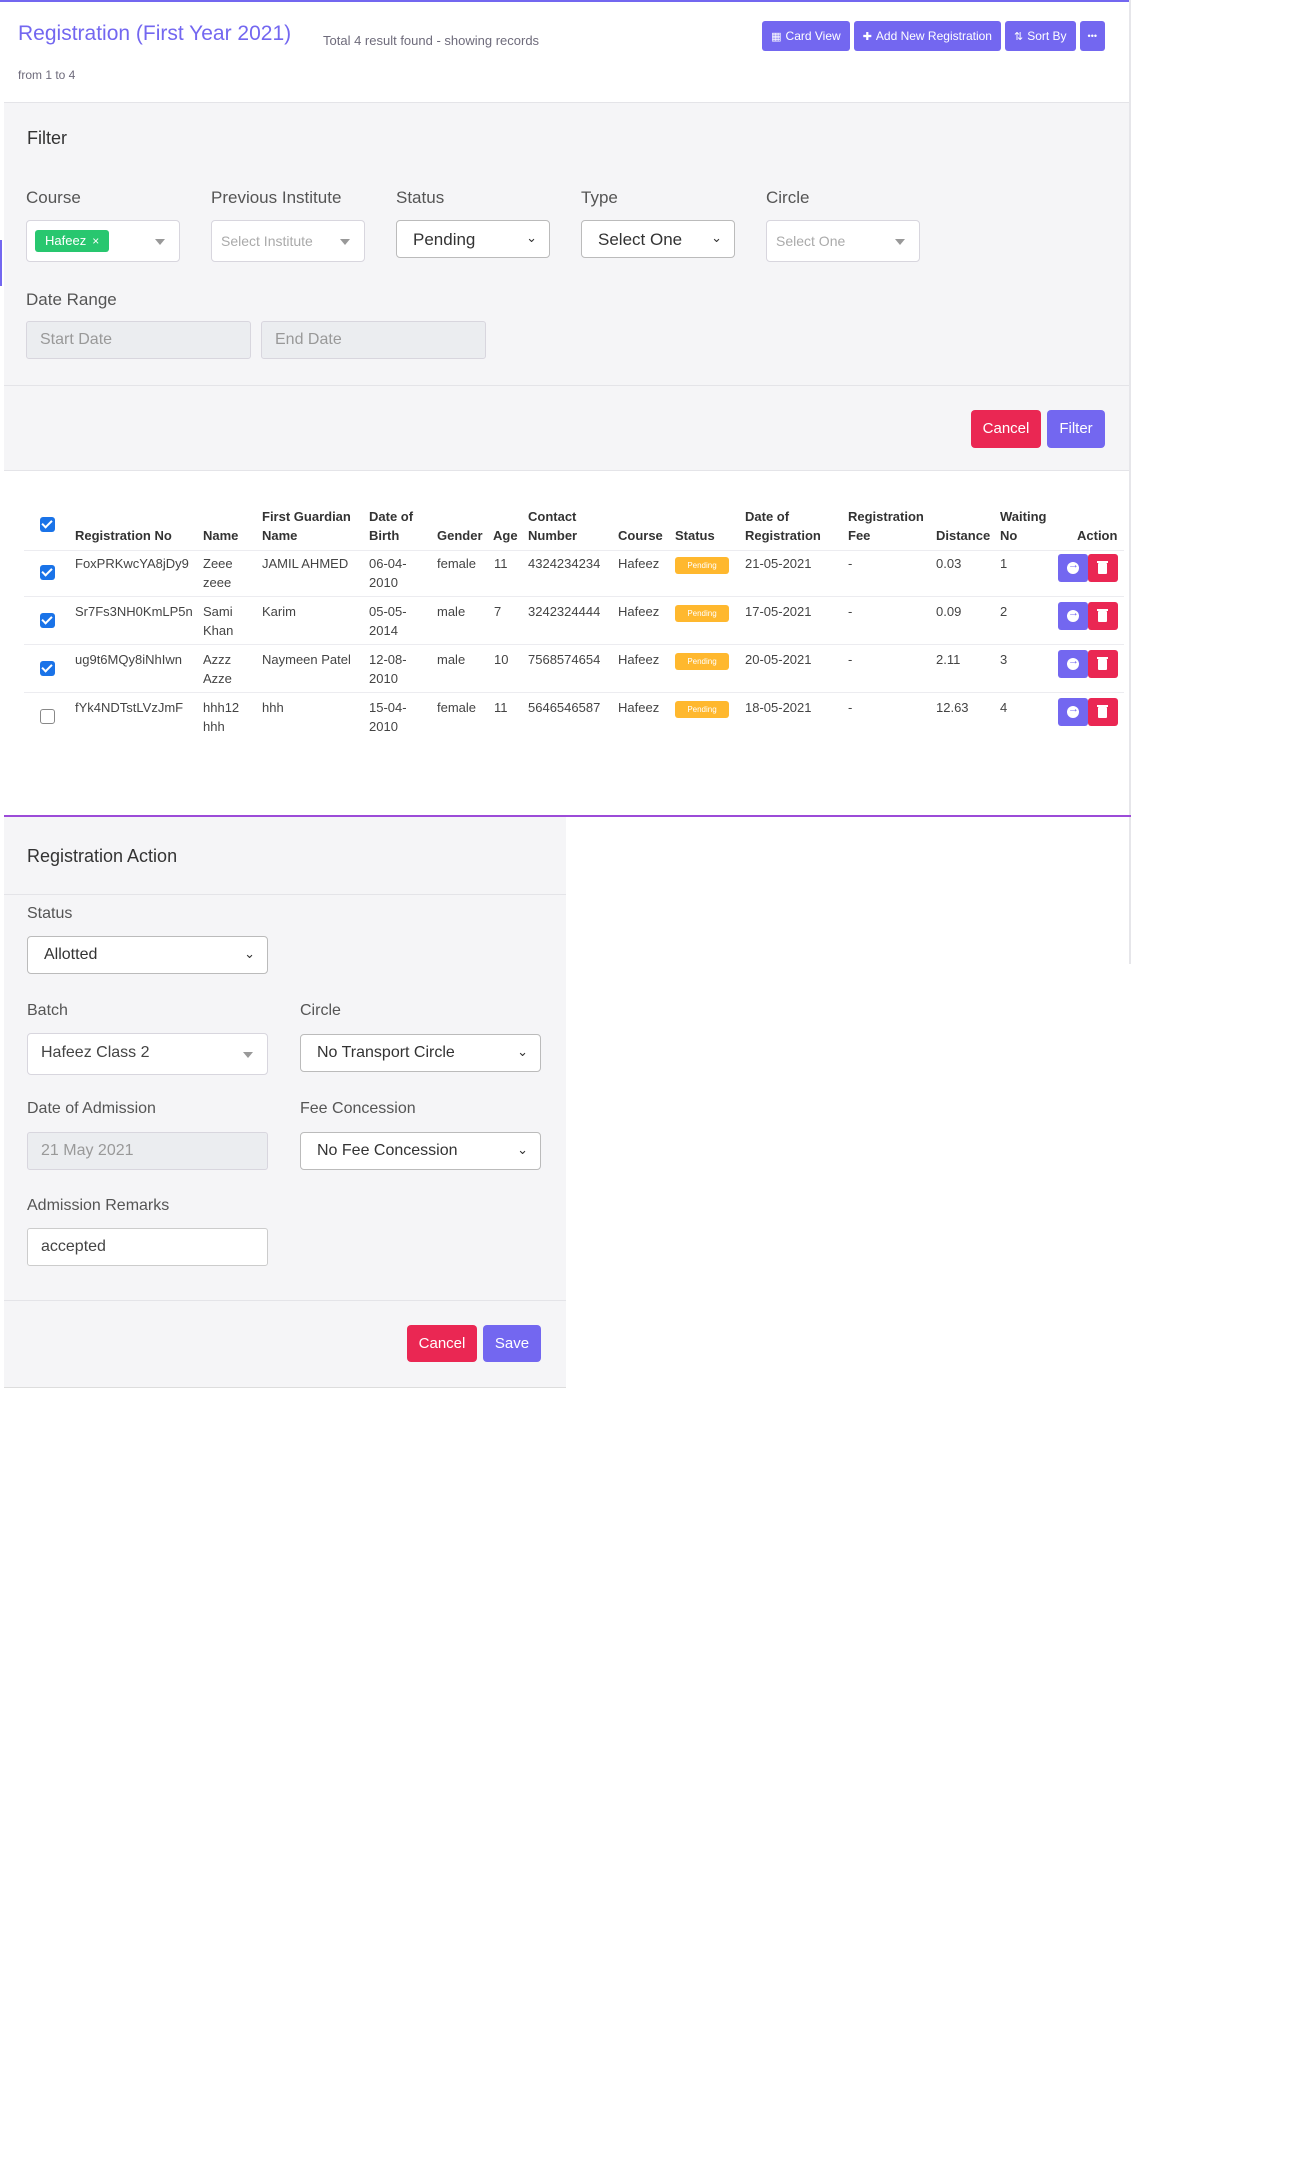 The image size is (1312, 2172). Describe the element at coordinates (71, 954) in the screenshot. I see `action-status-value: Allotted` at that location.